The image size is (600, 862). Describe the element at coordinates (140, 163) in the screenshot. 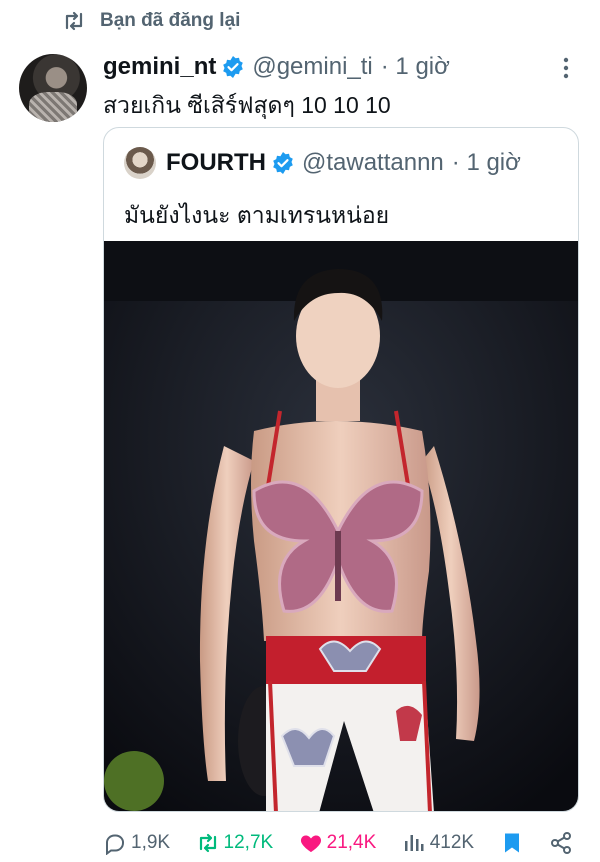

I see `quoted-author-avatar` at that location.